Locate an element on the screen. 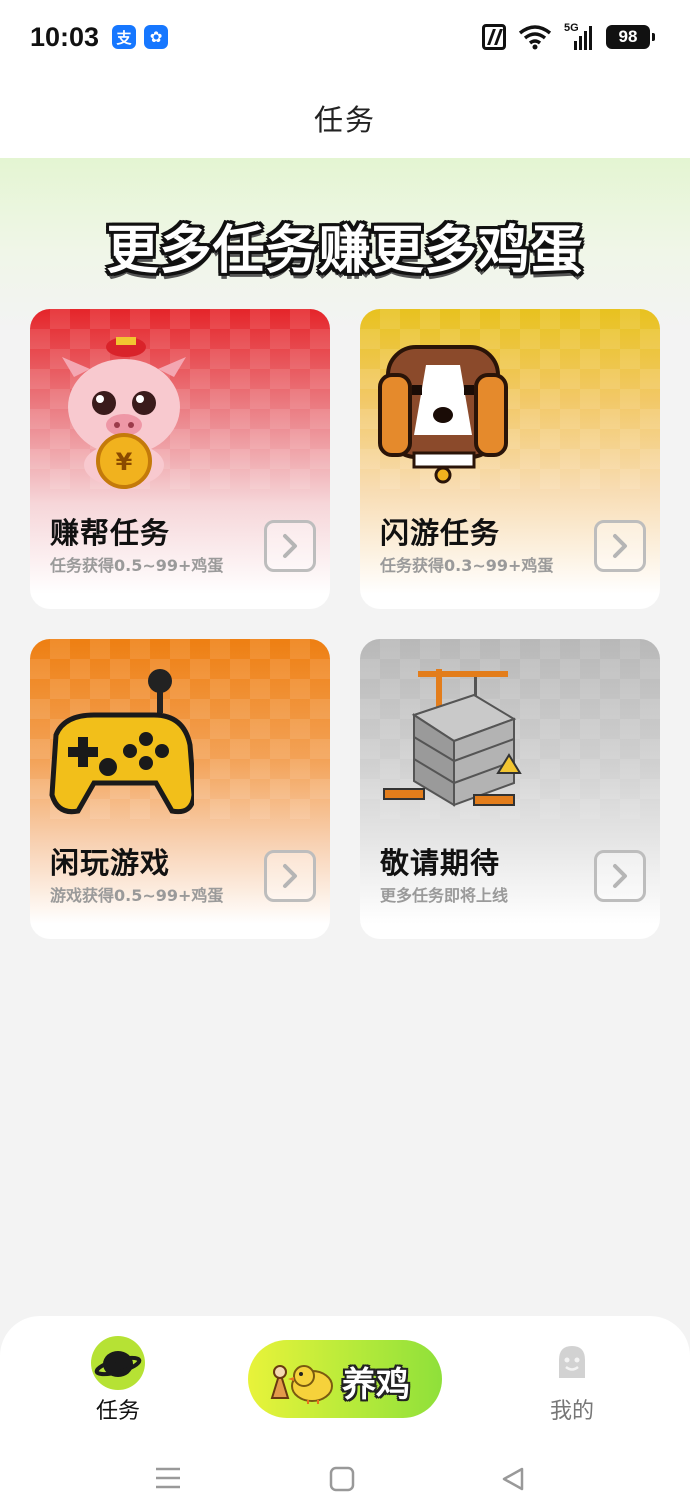 Image resolution: width=690 pixels, height=1504 pixels. card-subtitle: 任务获得0.5~99+鸡蛋 is located at coordinates (137, 565).